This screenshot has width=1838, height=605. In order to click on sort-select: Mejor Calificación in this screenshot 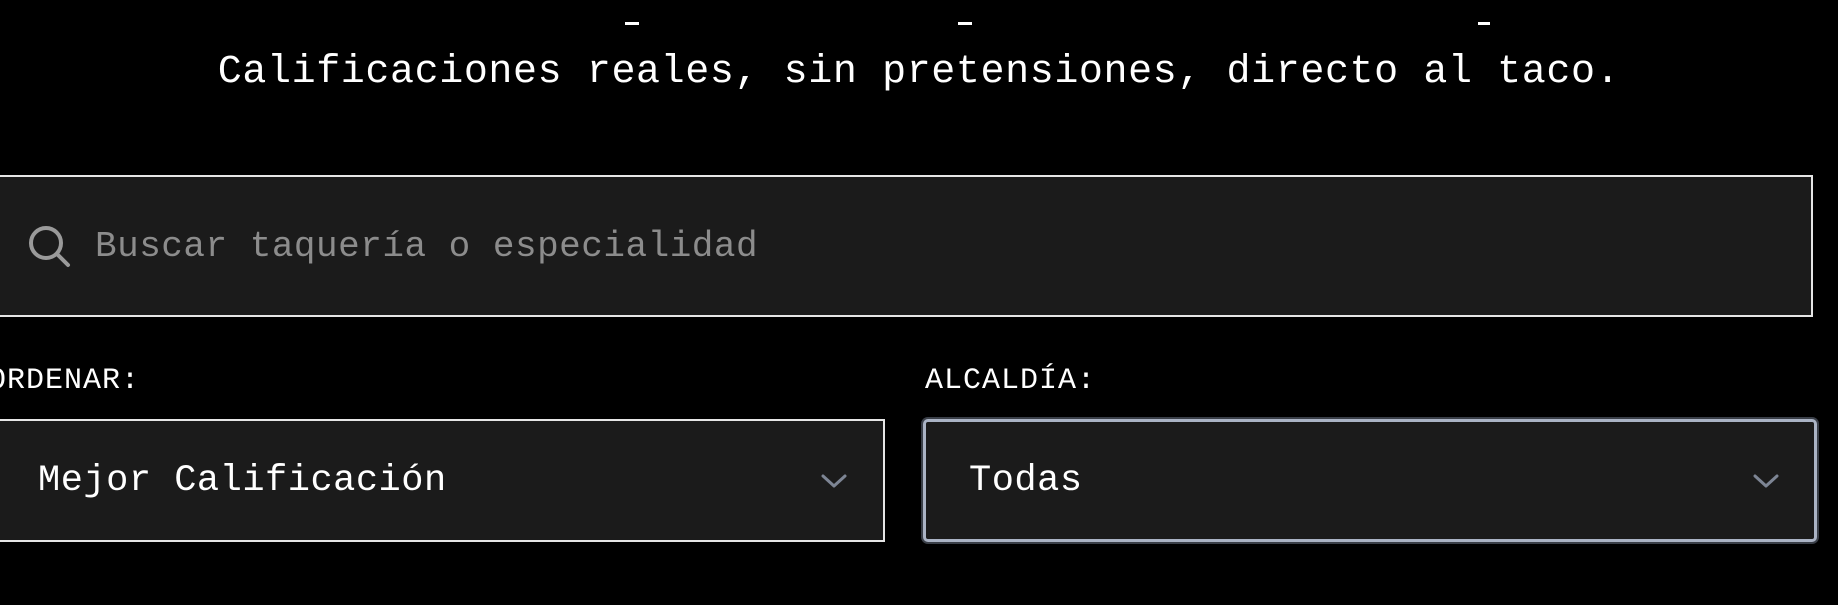, I will do `click(442, 480)`.